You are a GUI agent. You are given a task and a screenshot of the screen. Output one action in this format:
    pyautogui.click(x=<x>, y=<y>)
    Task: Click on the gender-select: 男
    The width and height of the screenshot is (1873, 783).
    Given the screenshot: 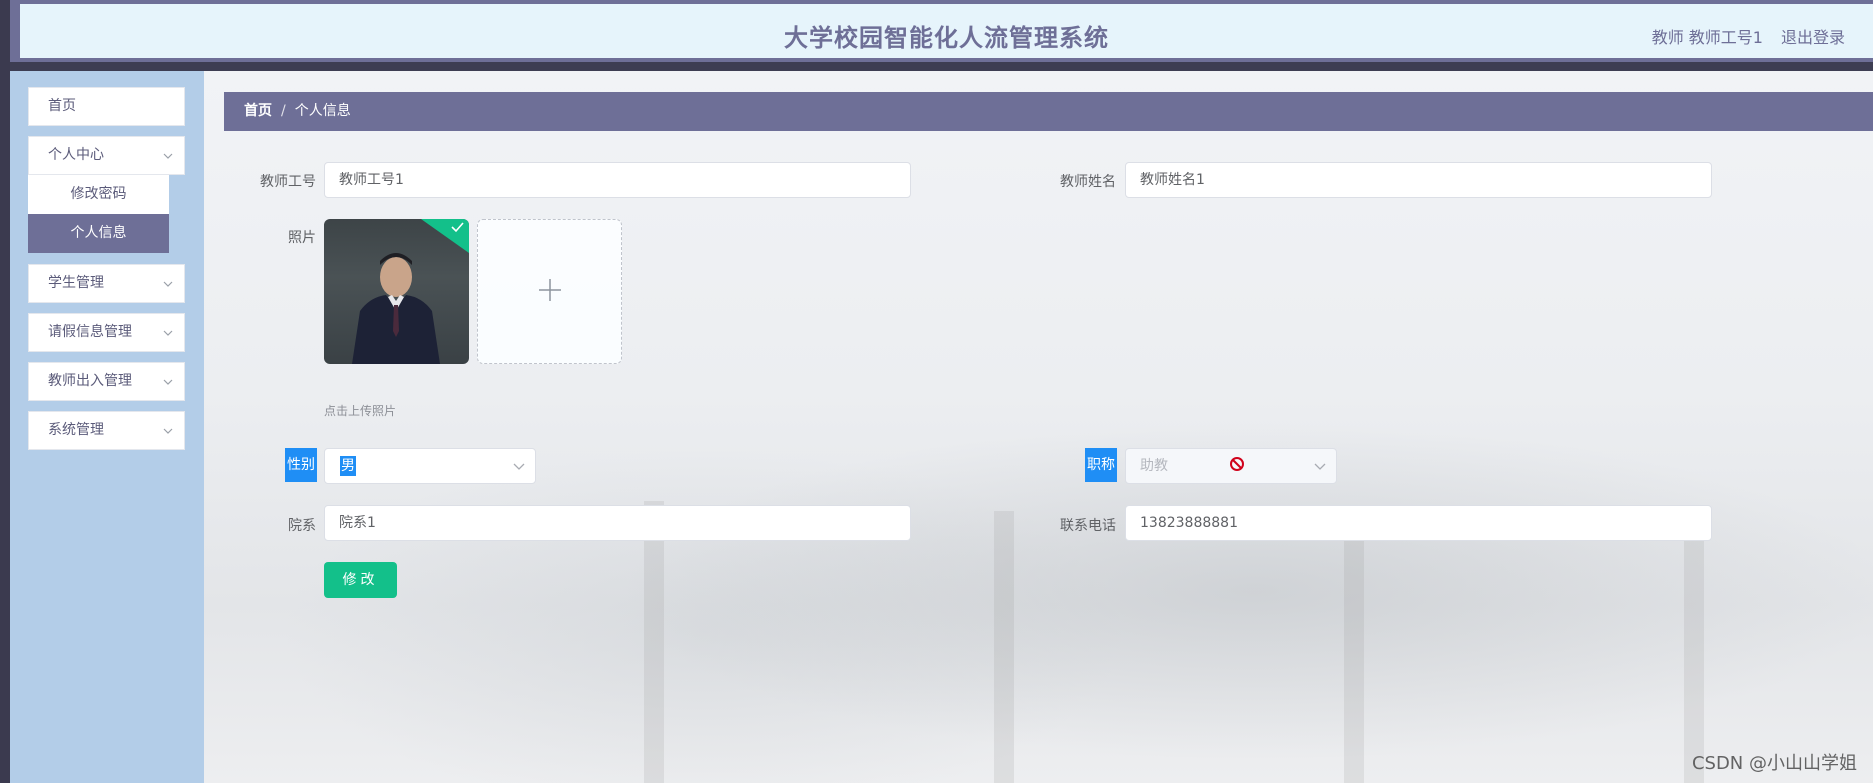 What is the action you would take?
    pyautogui.click(x=430, y=466)
    